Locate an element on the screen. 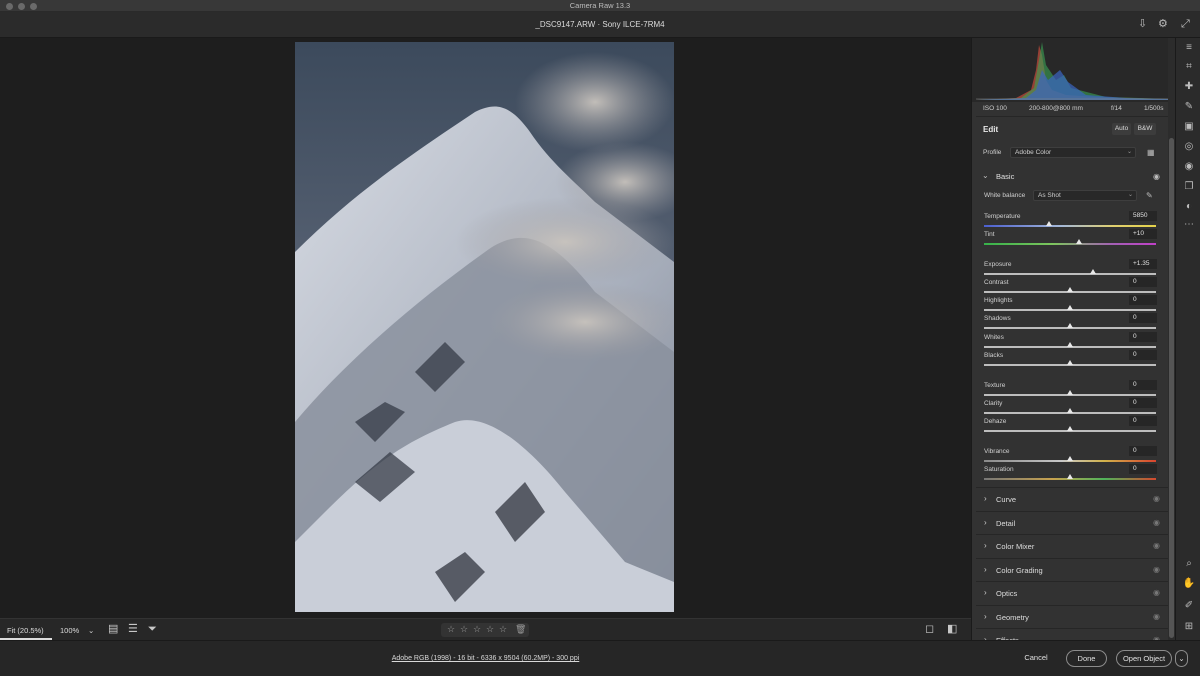 The image size is (1200, 676). blacks-value-field: 0 is located at coordinates (1143, 355).